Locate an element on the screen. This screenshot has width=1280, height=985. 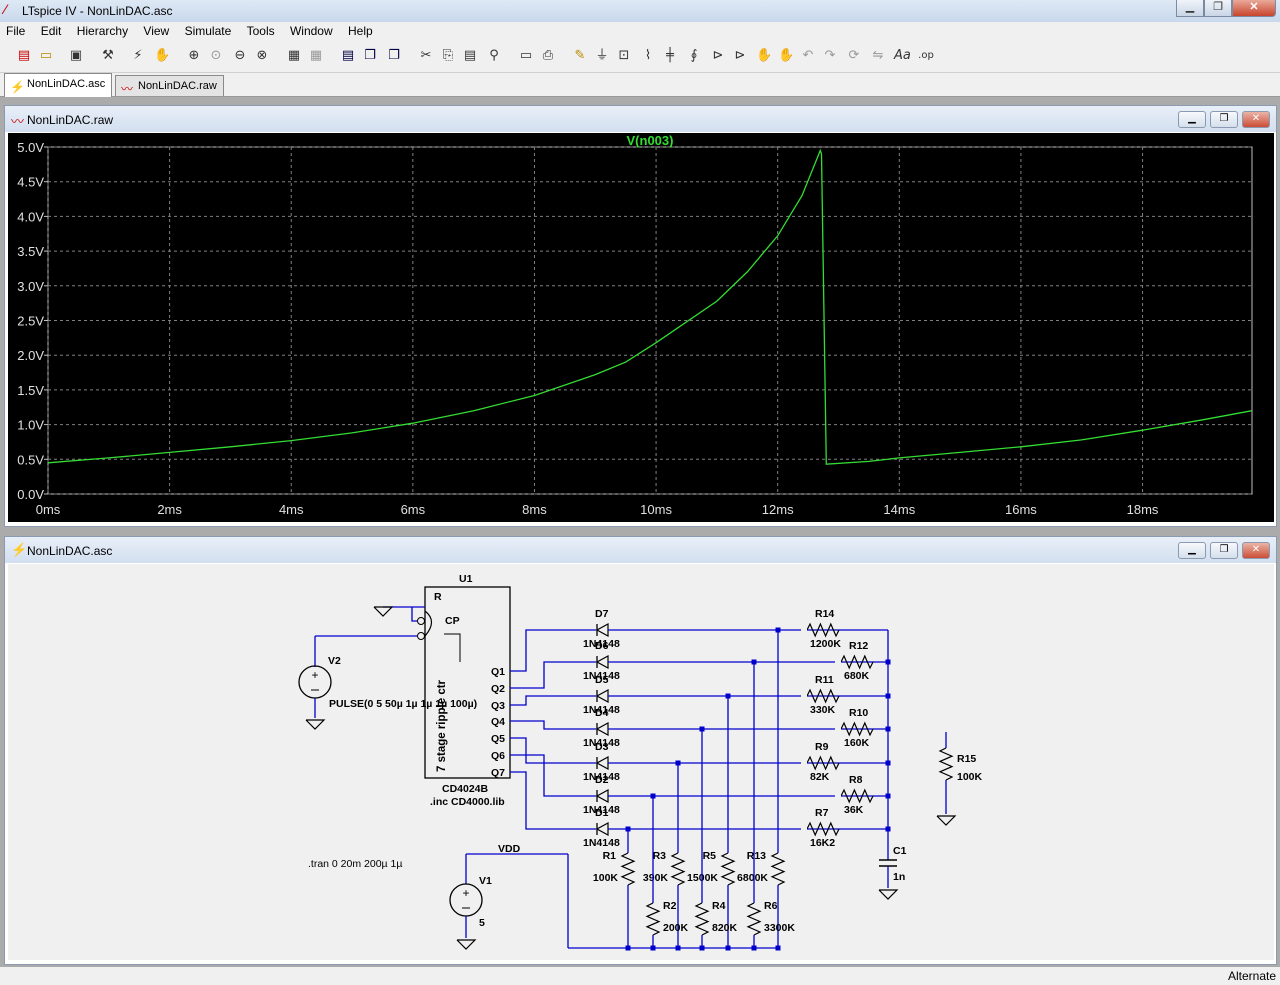
ref-r10: R10 is located at coordinates (858, 713).